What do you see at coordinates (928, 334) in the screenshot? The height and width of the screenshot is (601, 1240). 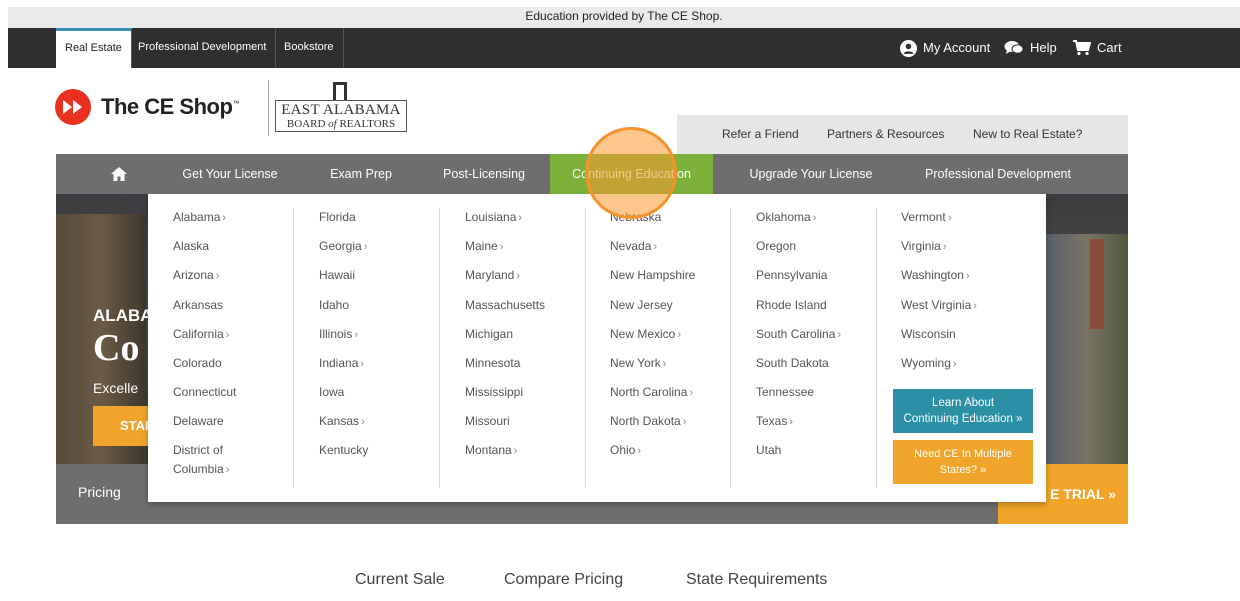 I see `state-link: Wisconsin` at bounding box center [928, 334].